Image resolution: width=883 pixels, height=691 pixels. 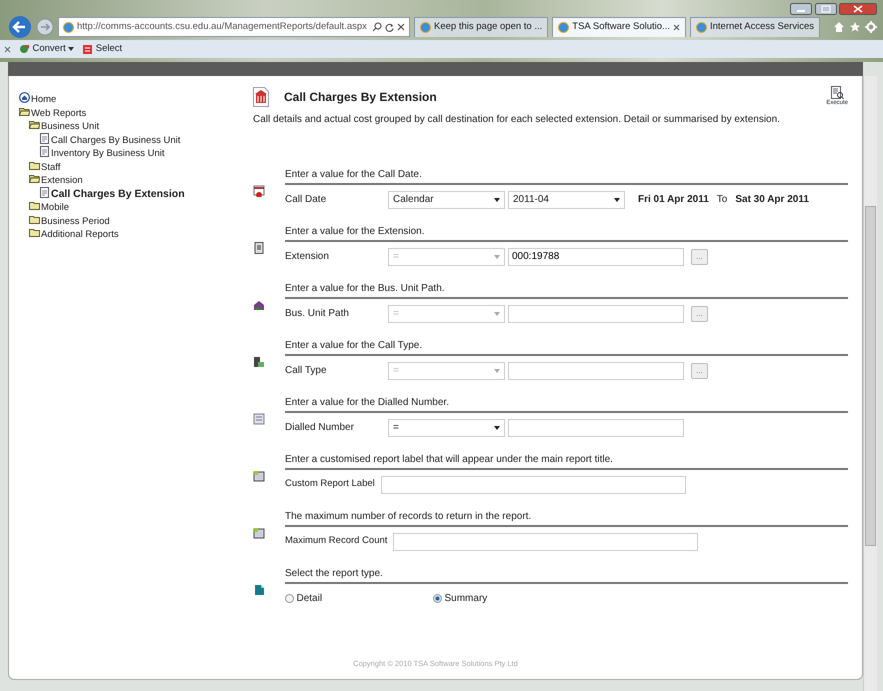 I want to click on refresh-icon, so click(x=389, y=27).